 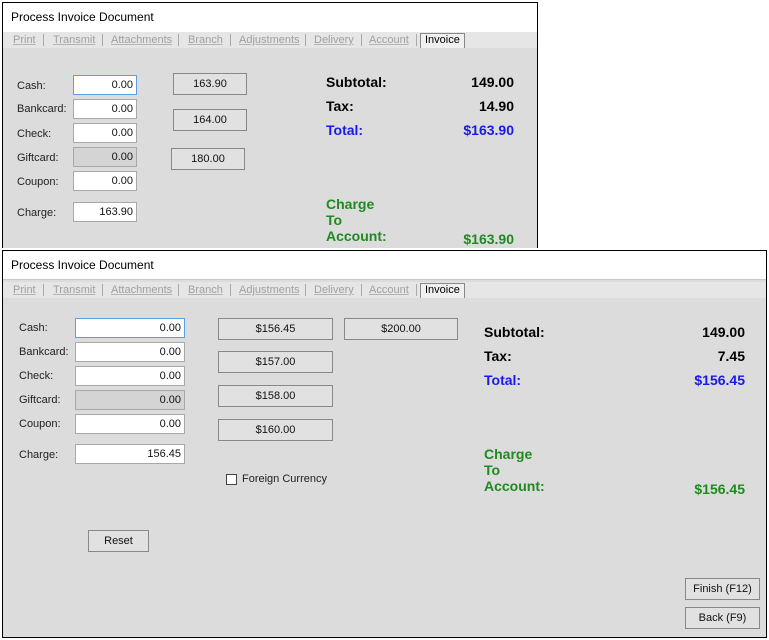 What do you see at coordinates (488, 239) in the screenshot?
I see `charge-account-value: $163.90` at bounding box center [488, 239].